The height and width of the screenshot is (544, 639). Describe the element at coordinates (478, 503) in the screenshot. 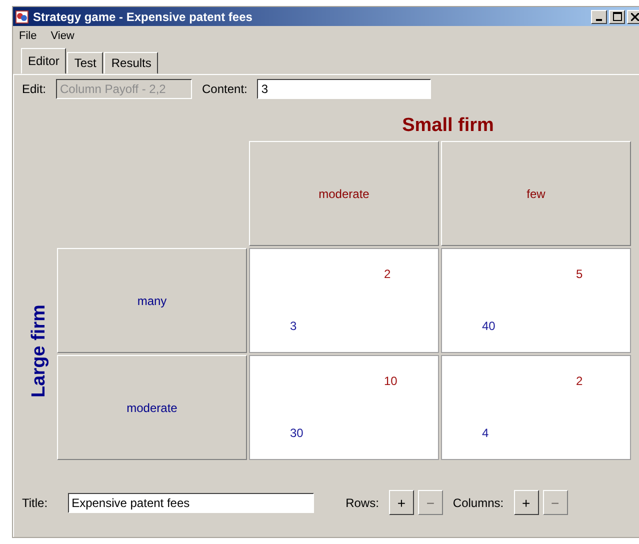

I see `columns-label: Columns:` at that location.